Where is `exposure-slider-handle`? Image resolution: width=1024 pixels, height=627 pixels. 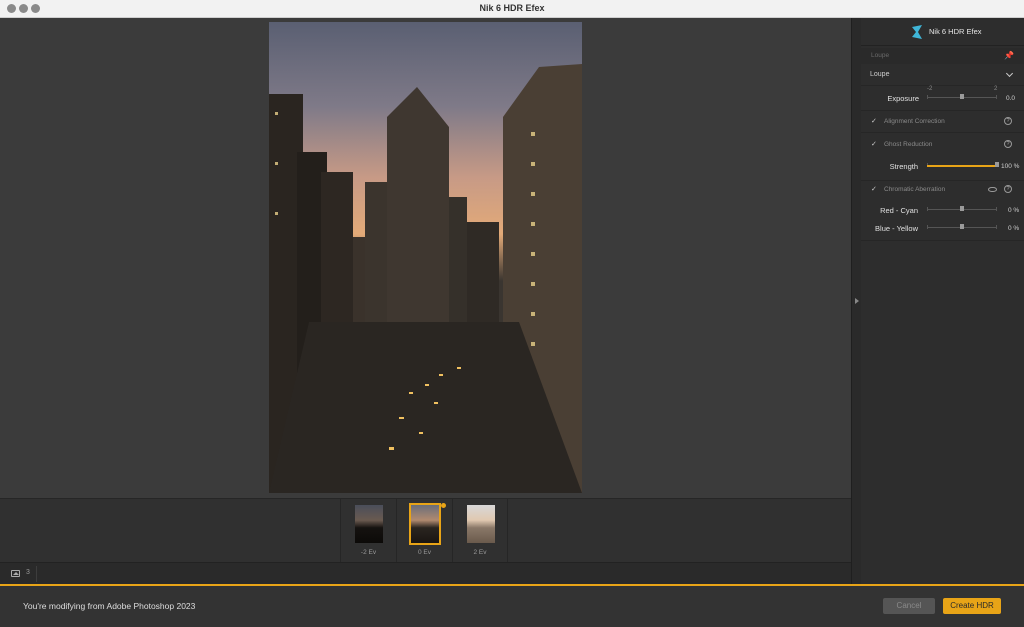
exposure-slider-handle is located at coordinates (962, 96).